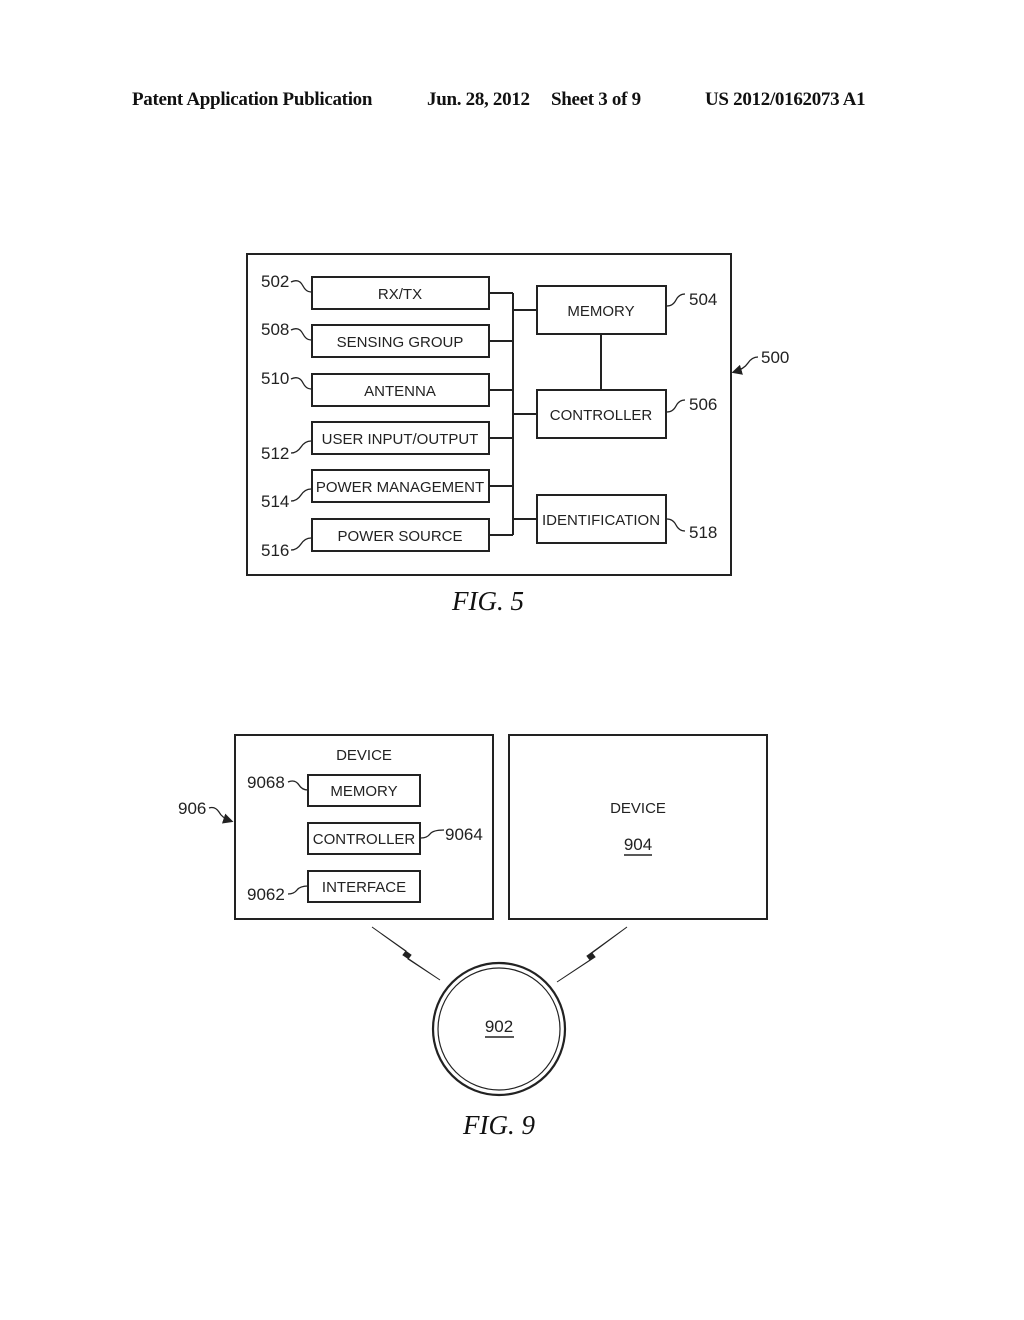 The height and width of the screenshot is (1320, 1024). I want to click on ref-904: 904, so click(638, 844).